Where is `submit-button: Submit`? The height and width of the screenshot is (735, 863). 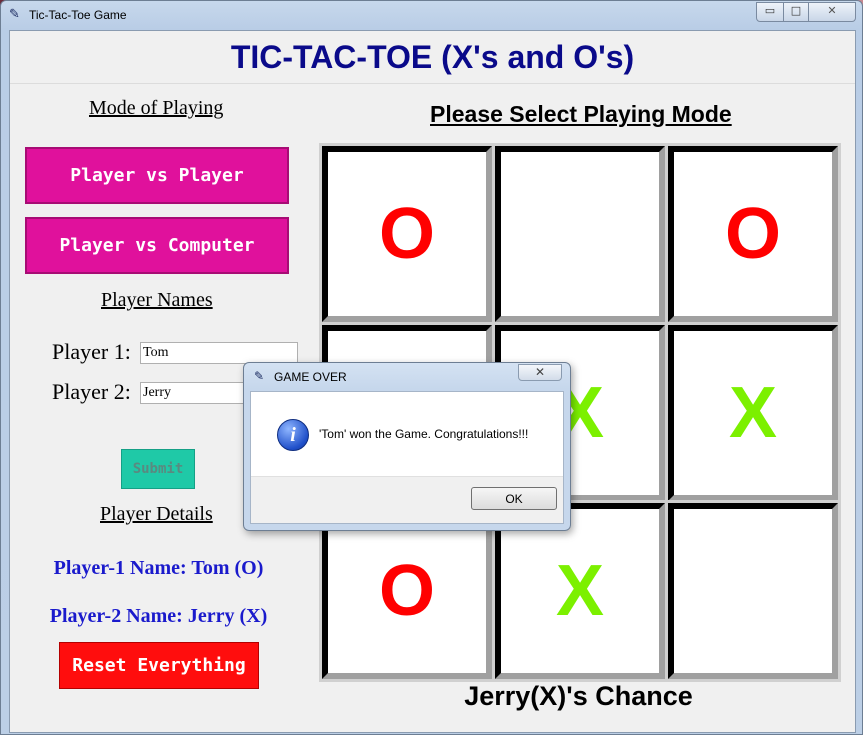
submit-button: Submit is located at coordinates (158, 469).